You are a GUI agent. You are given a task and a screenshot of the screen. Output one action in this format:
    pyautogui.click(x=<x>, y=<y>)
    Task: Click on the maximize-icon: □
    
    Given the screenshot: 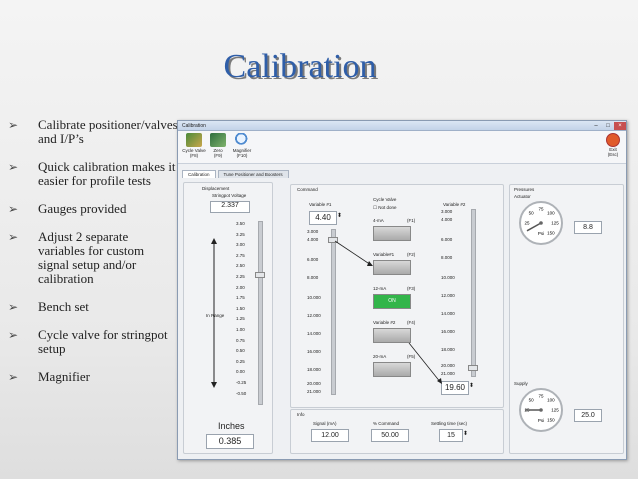 What is the action you would take?
    pyautogui.click(x=608, y=126)
    